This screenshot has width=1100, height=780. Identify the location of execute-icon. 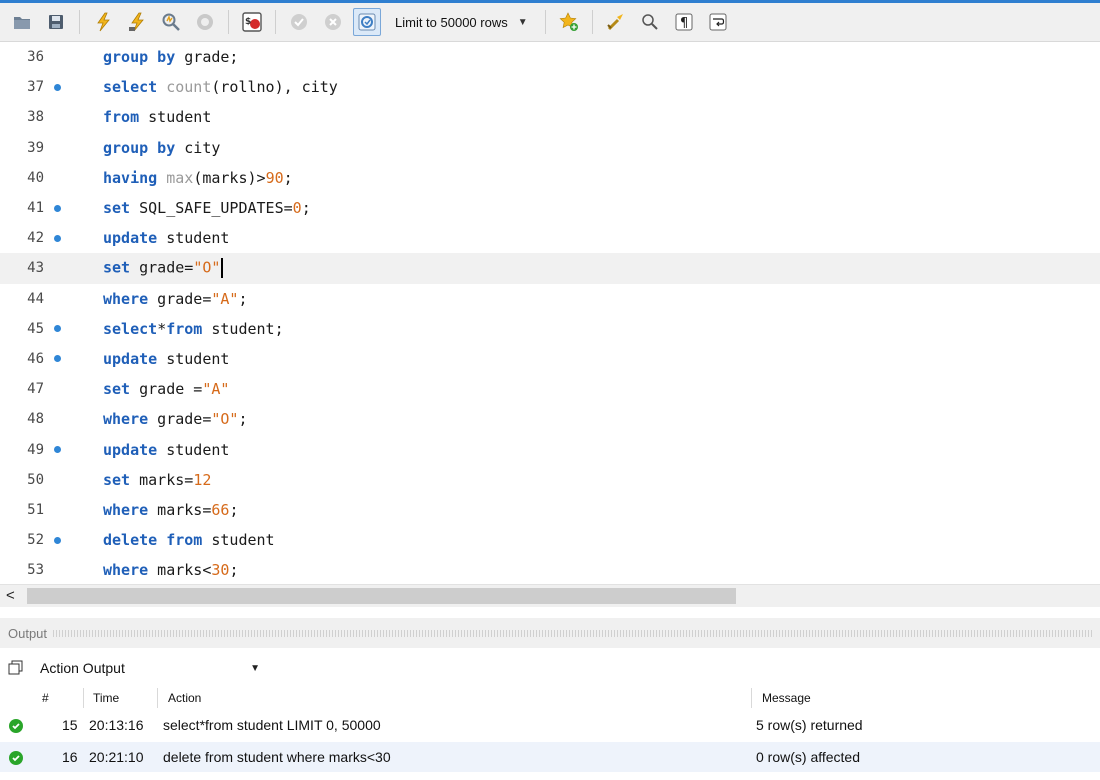
(103, 22).